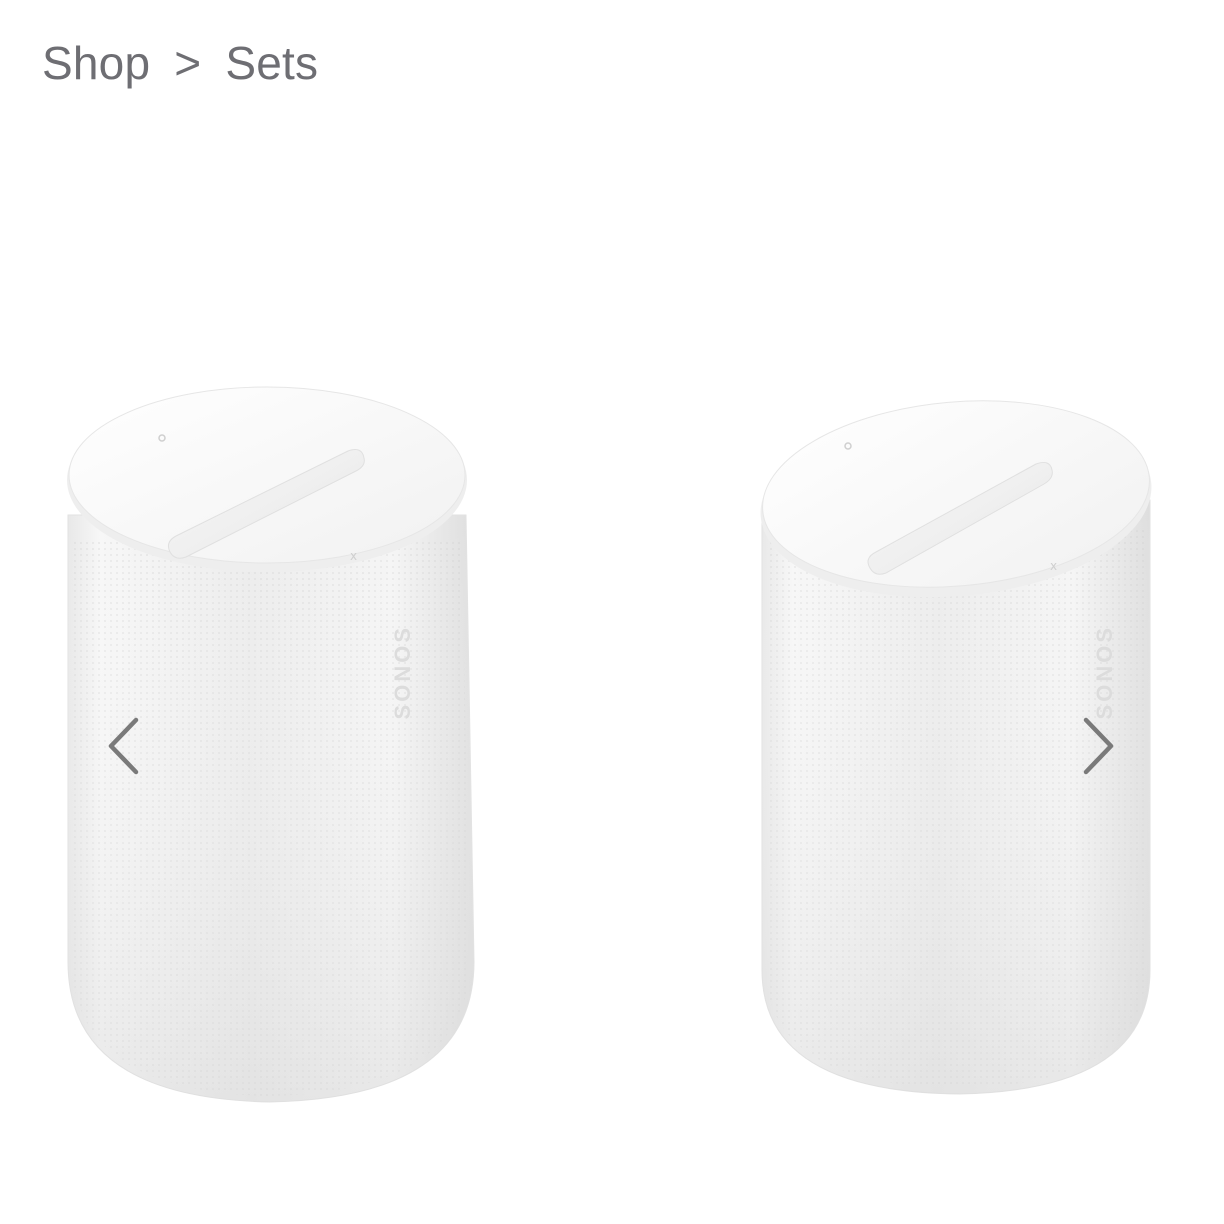  I want to click on sonos-logo-left: SONOS, so click(402, 672).